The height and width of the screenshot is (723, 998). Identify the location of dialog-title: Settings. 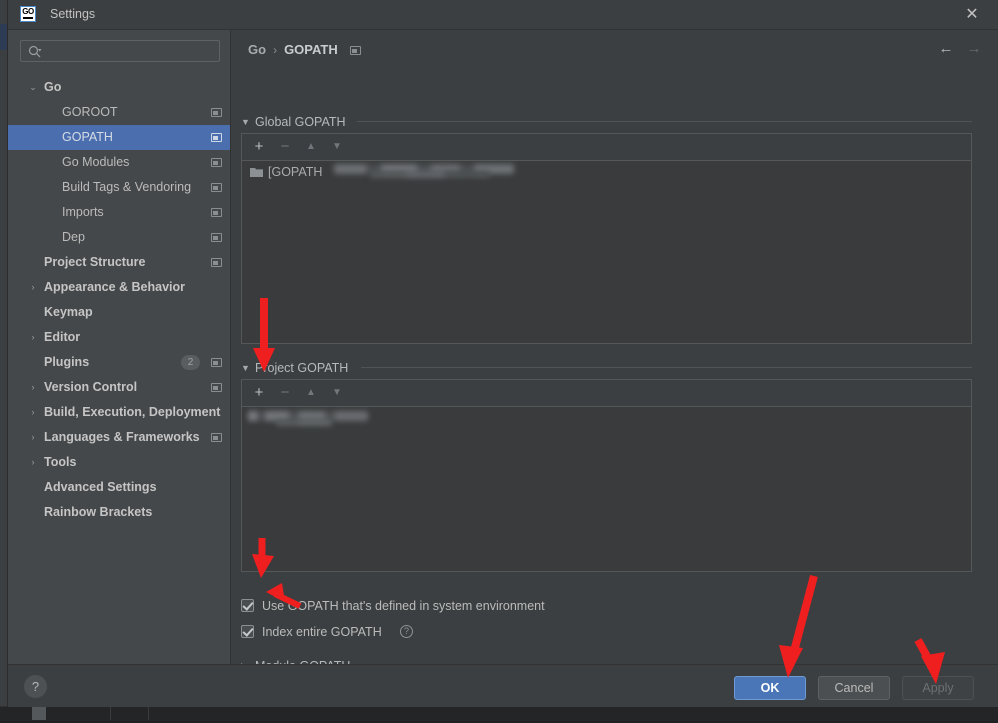
(73, 14).